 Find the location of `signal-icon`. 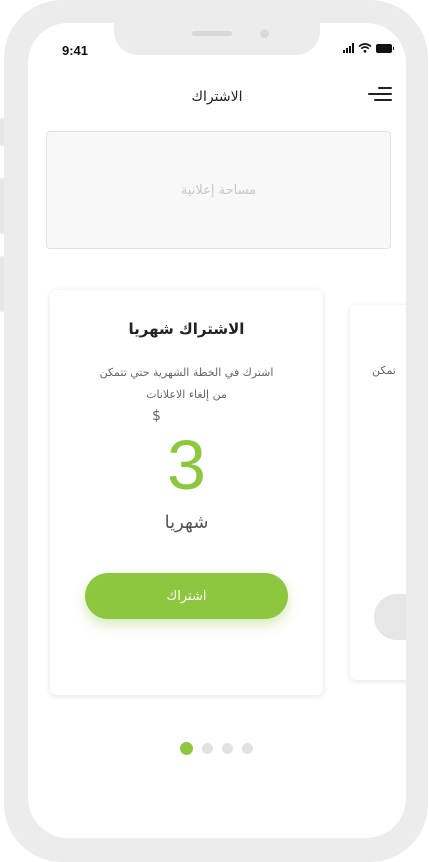

signal-icon is located at coordinates (348, 48).